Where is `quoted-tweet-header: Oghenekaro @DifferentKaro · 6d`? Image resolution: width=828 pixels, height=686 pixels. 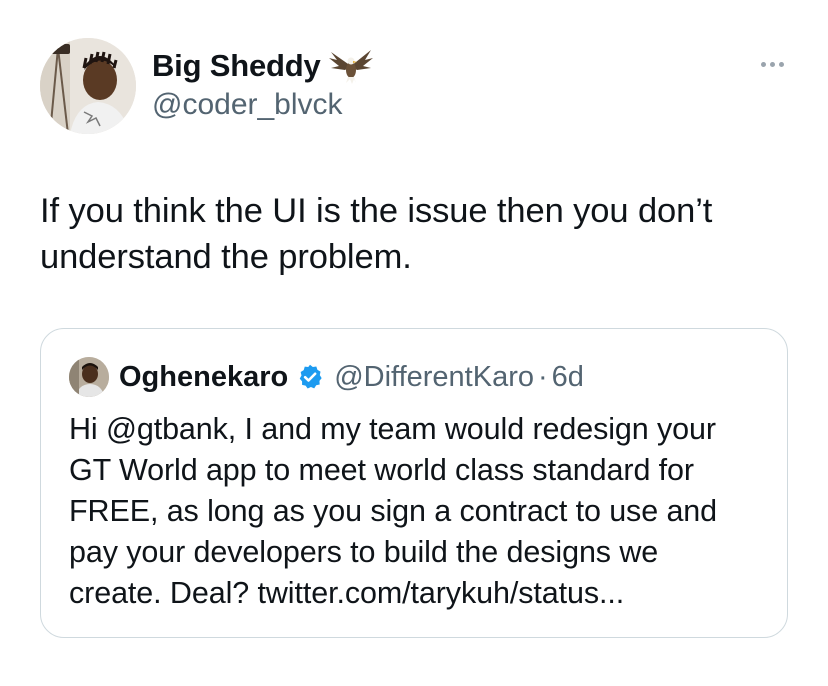 quoted-tweet-header: Oghenekaro @DifferentKaro · 6d is located at coordinates (326, 377).